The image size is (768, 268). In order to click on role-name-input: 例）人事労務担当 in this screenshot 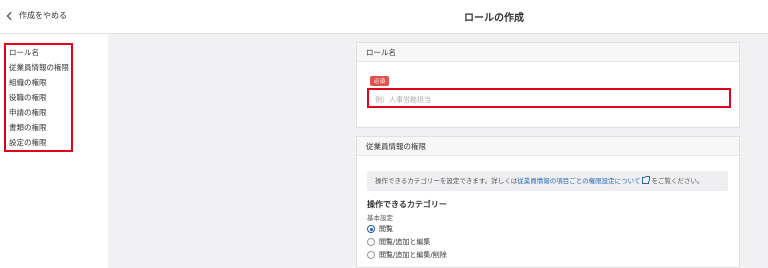, I will do `click(549, 98)`.